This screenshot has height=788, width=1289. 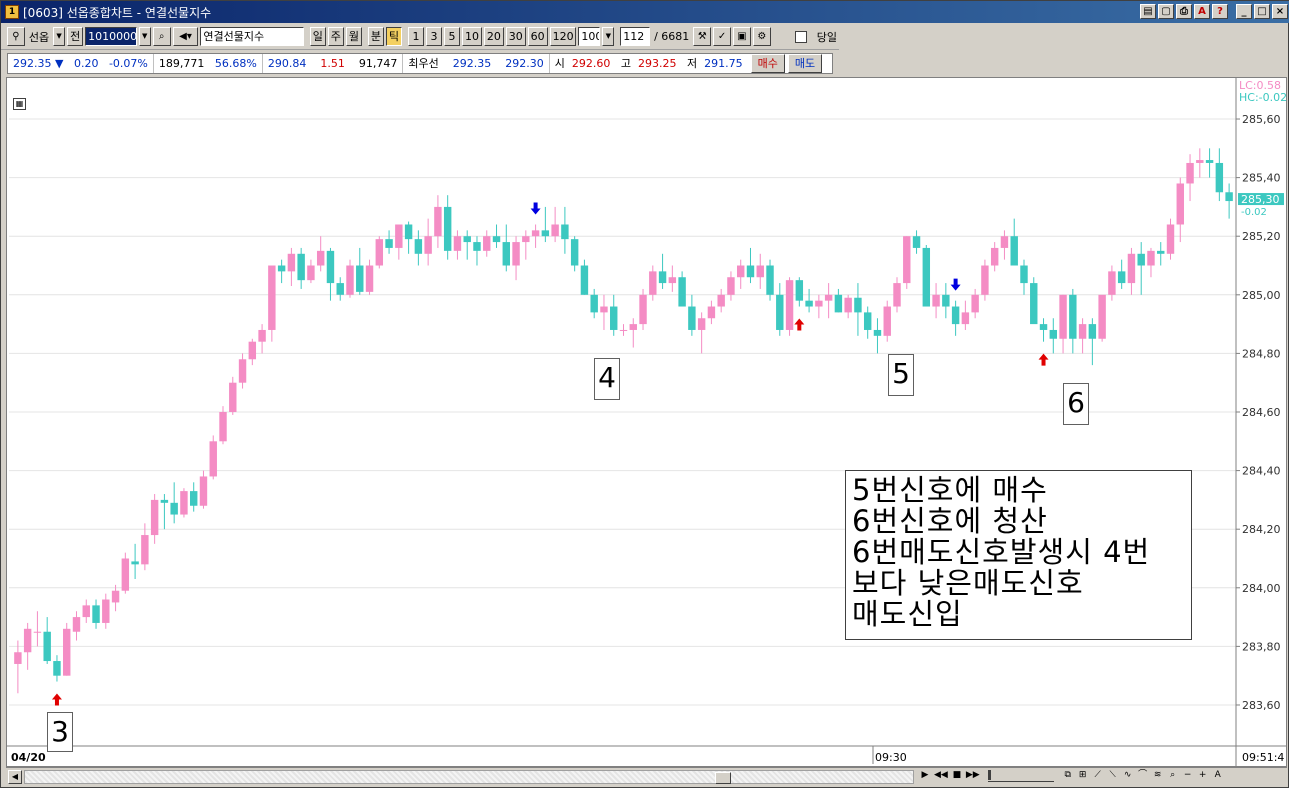 What do you see at coordinates (181, 63) in the screenshot?
I see `volume: 189,771` at bounding box center [181, 63].